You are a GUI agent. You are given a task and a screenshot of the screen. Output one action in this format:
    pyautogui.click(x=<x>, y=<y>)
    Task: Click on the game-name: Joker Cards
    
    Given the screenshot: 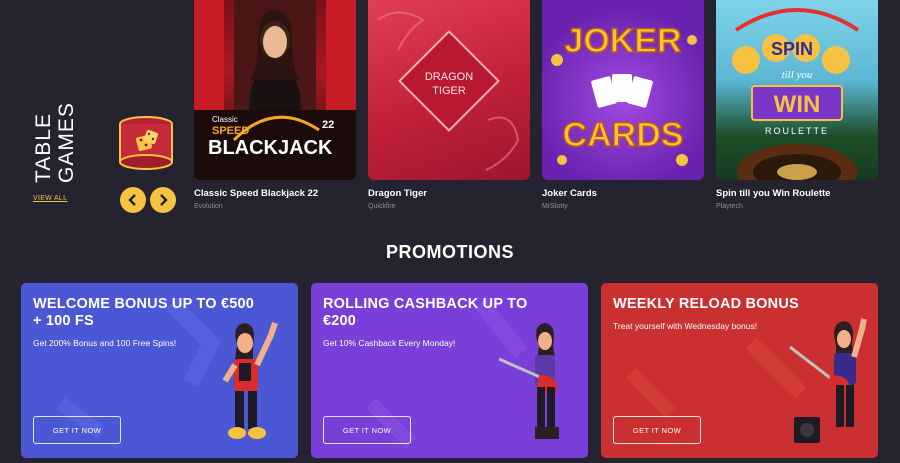 What is the action you would take?
    pyautogui.click(x=623, y=193)
    